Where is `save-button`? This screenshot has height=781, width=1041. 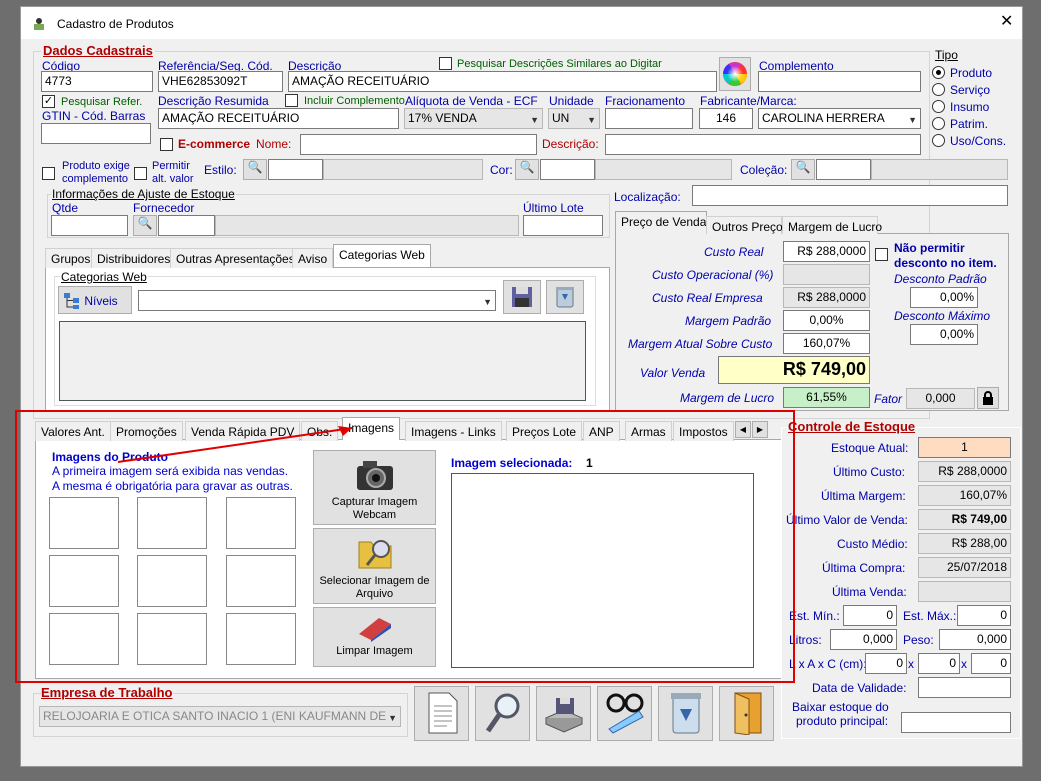 save-button is located at coordinates (563, 713).